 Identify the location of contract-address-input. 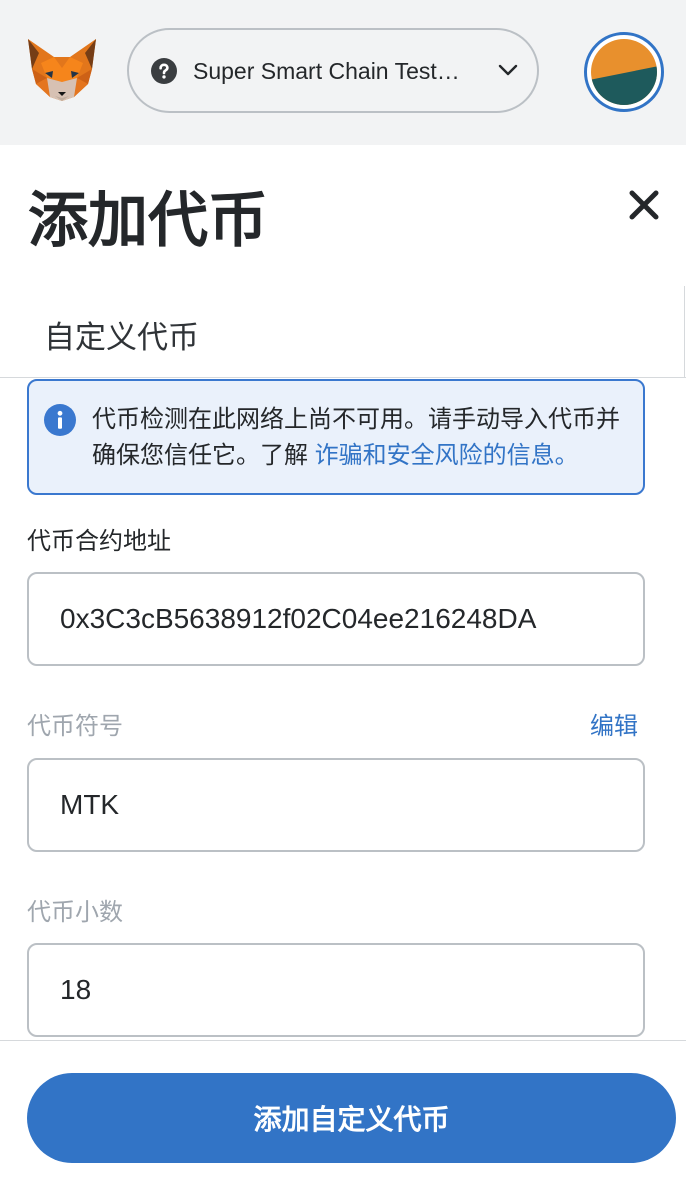
(336, 619).